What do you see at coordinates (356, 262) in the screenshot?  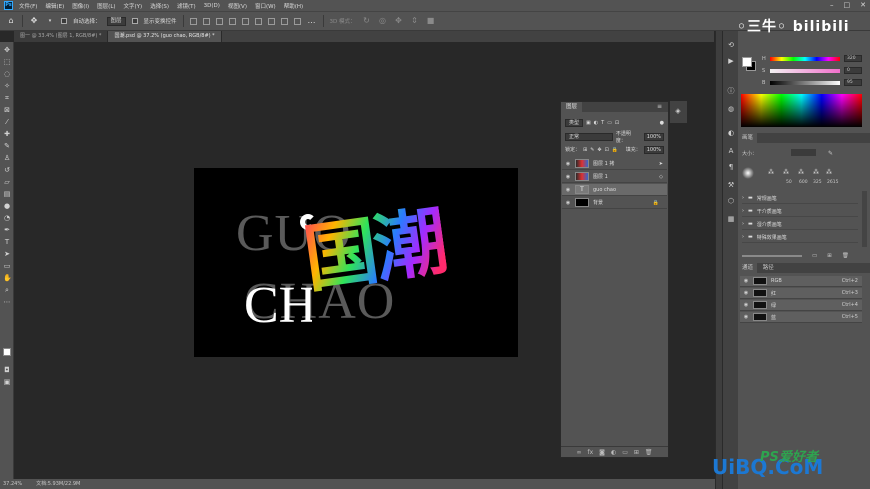 I see `document-canvas: GUO CHAO CH 国潮` at bounding box center [356, 262].